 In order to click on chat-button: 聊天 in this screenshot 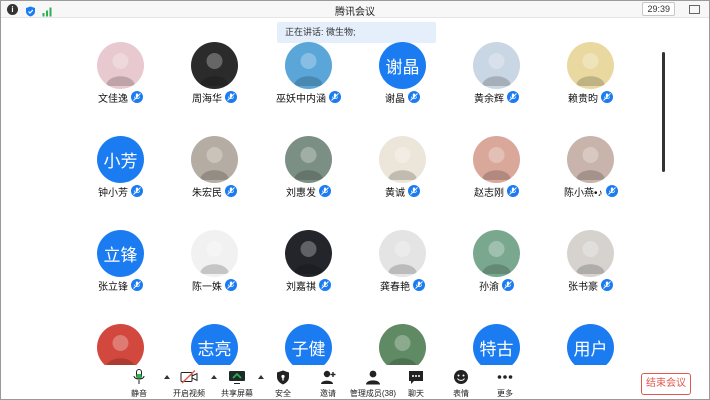, I will do `click(416, 384)`.